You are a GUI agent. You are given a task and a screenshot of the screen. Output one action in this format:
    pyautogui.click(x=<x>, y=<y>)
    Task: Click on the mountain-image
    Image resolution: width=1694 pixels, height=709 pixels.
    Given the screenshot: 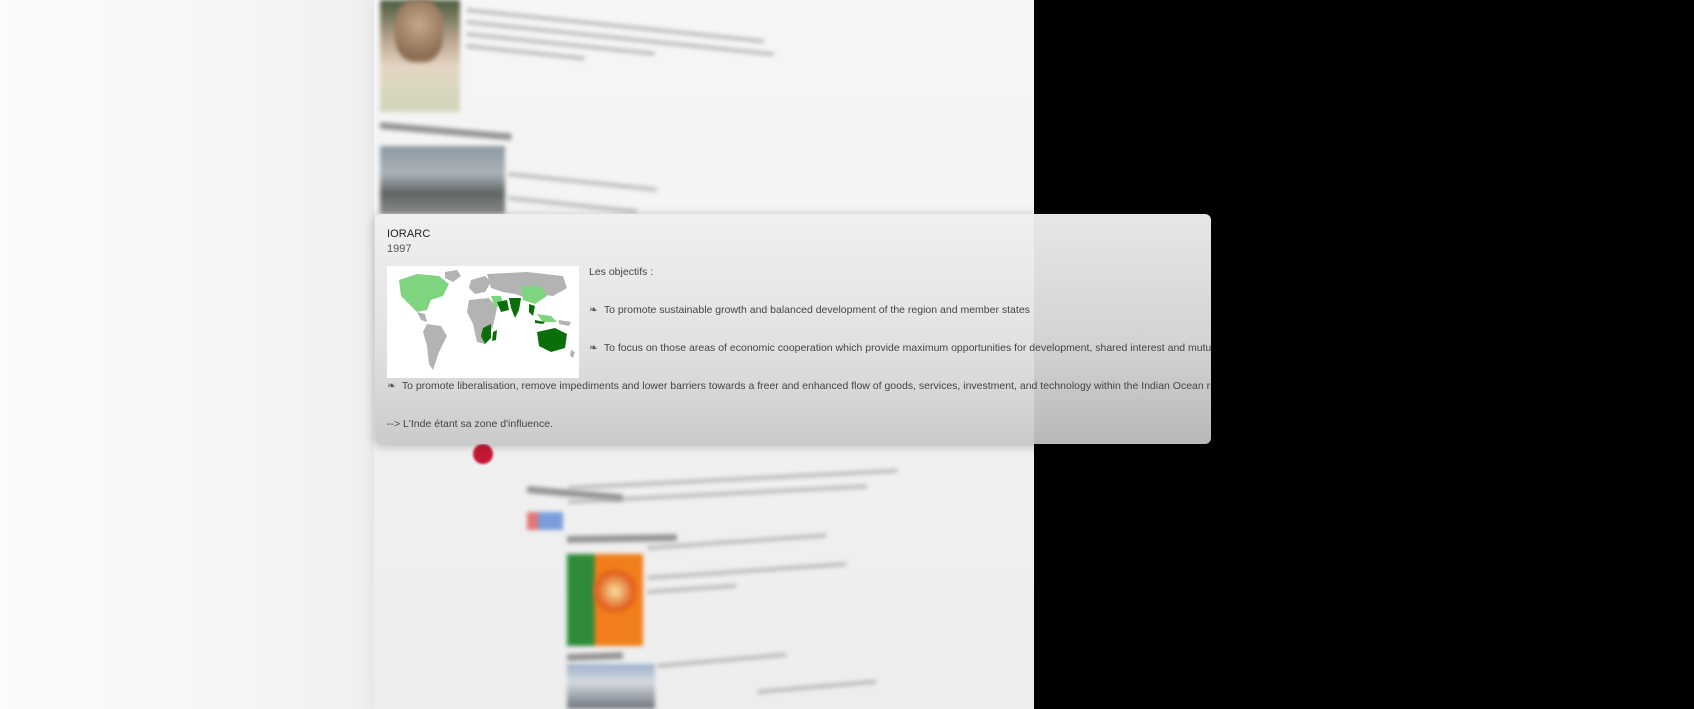 What is the action you would take?
    pyautogui.click(x=611, y=686)
    